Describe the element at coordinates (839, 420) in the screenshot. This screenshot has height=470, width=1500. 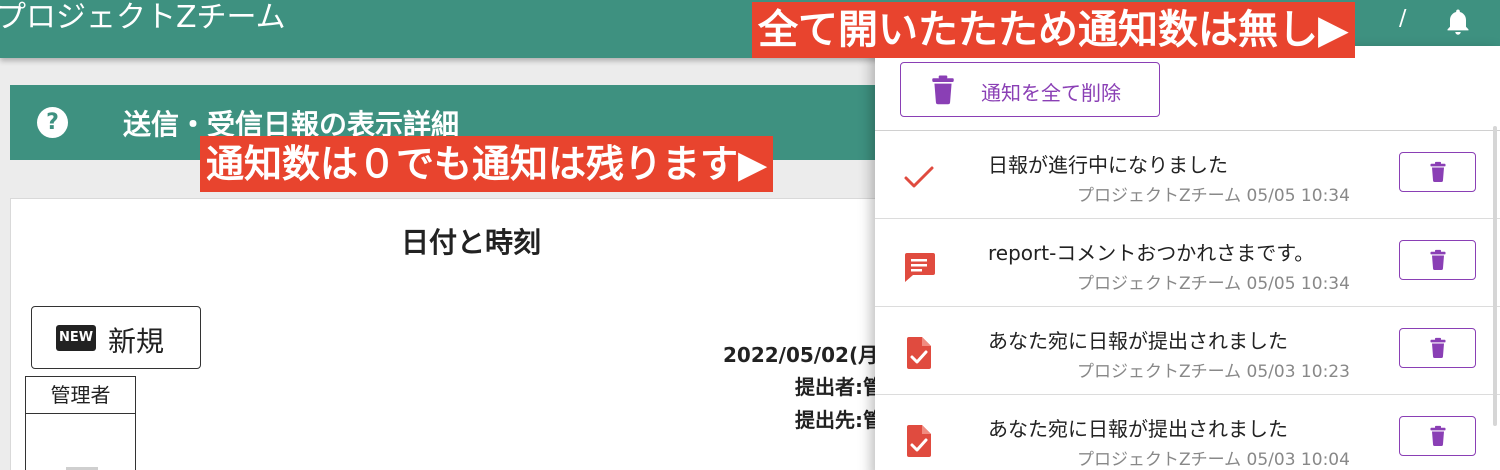
I see `report-destination: 提出先:管` at that location.